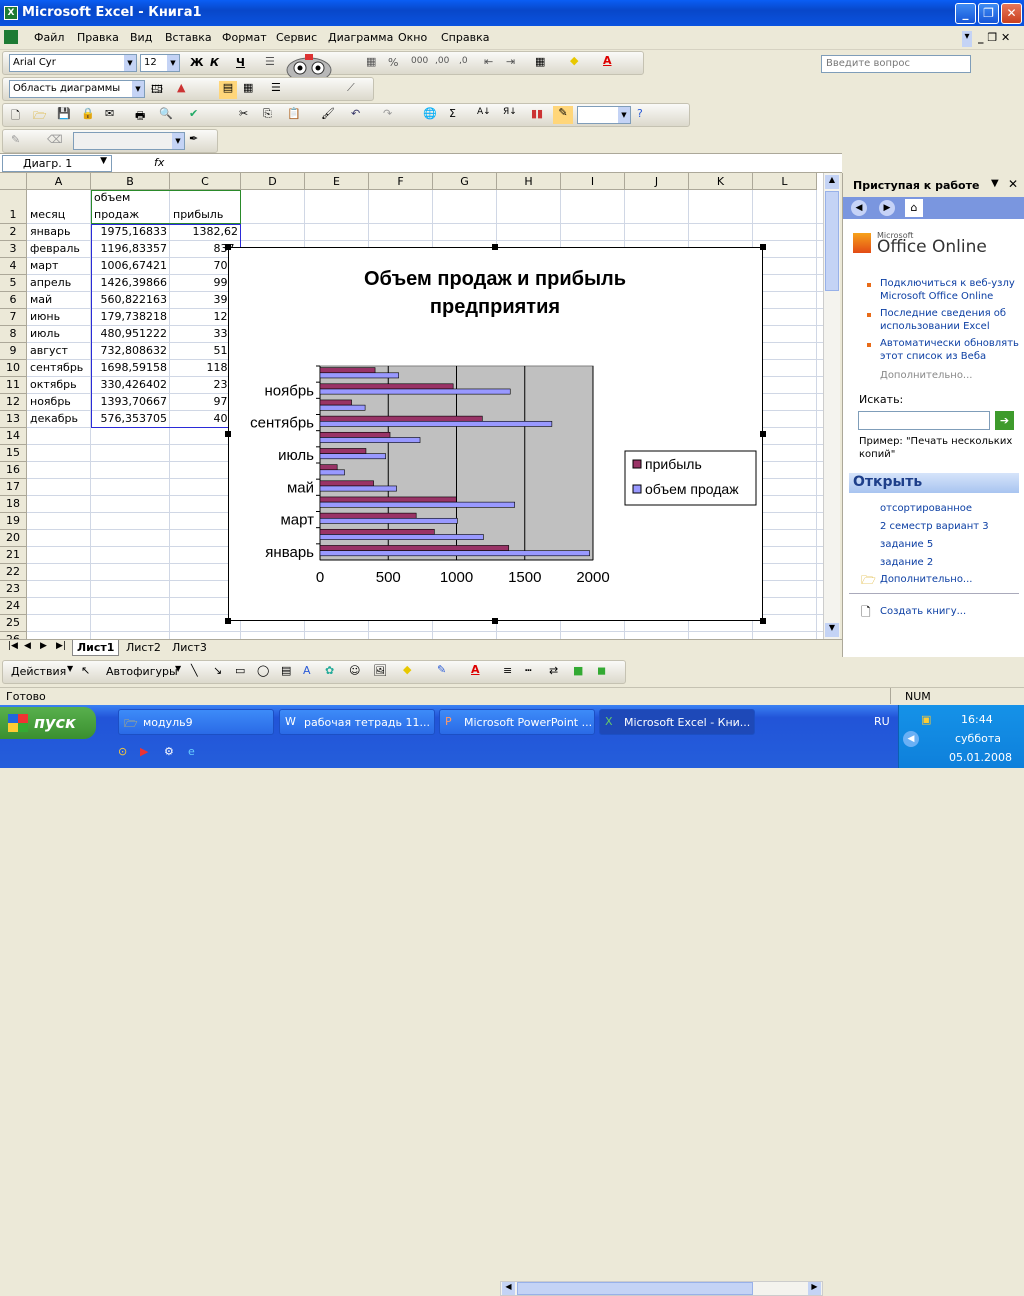 The height and width of the screenshot is (1296, 1024). What do you see at coordinates (13, 249) in the screenshot?
I see `row-header: 3` at bounding box center [13, 249].